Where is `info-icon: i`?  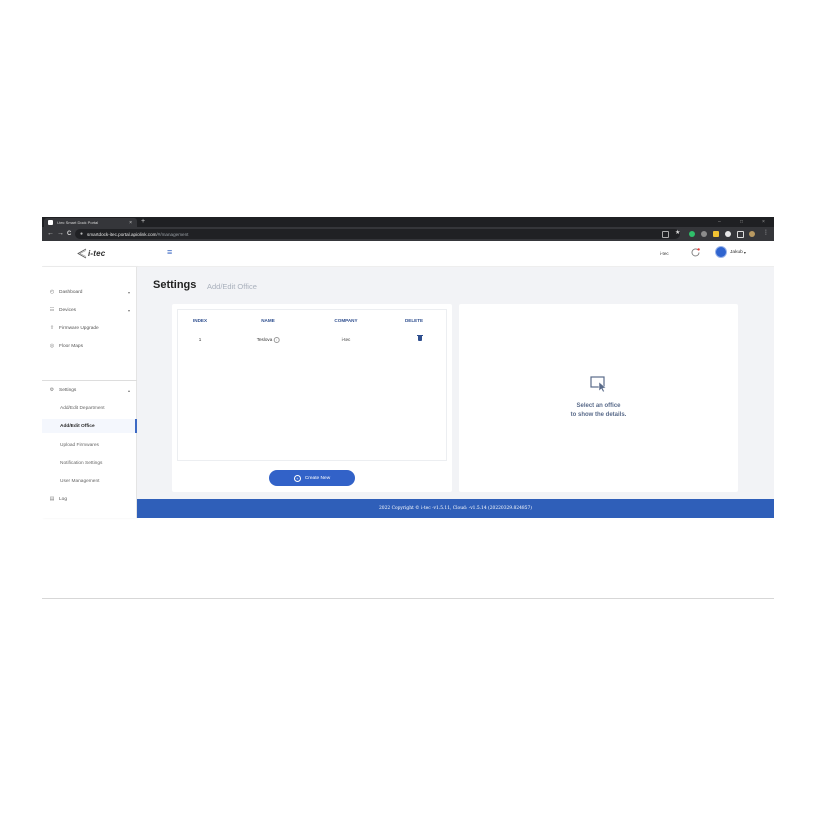
info-icon: i is located at coordinates (276, 340).